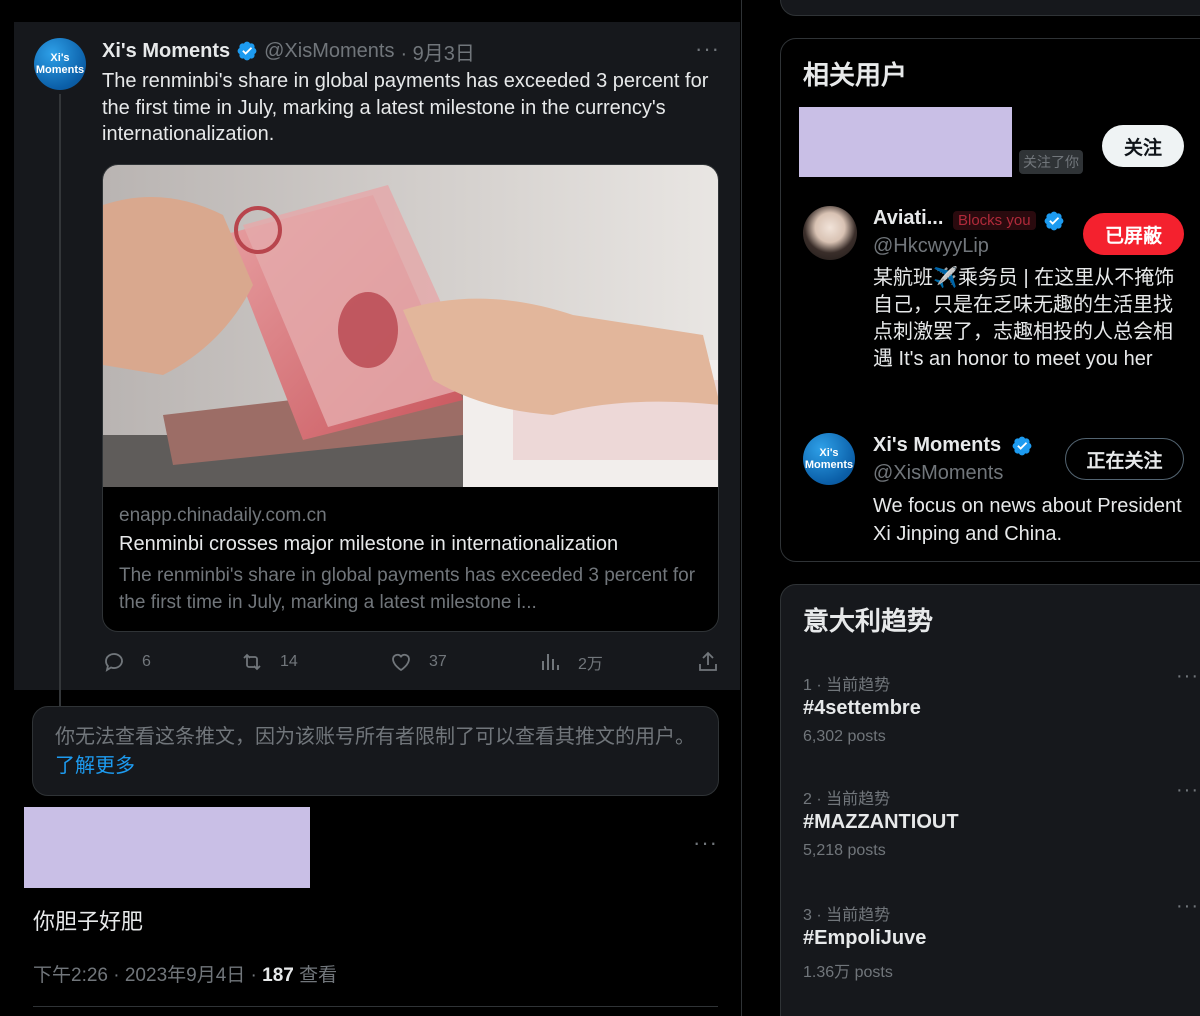 This screenshot has height=1016, width=1200. I want to click on reply-view-label: 查看, so click(315, 975).